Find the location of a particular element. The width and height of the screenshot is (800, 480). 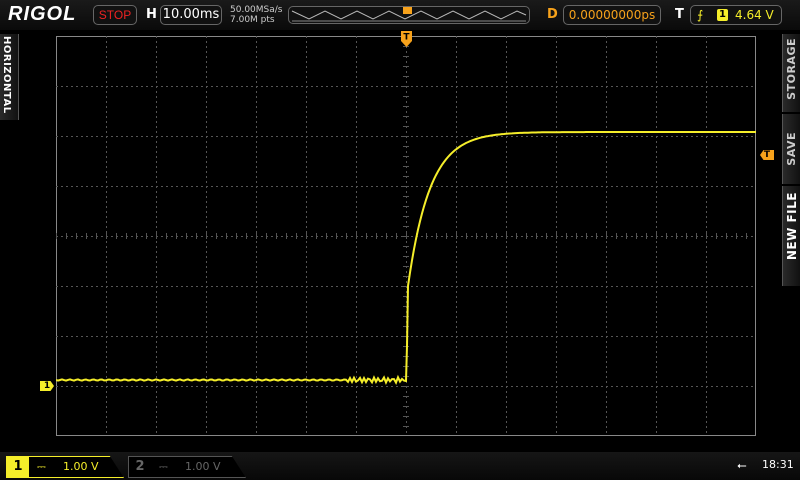

acquisition-info: 50.00MSa/s 7.00M pts is located at coordinates (256, 15).